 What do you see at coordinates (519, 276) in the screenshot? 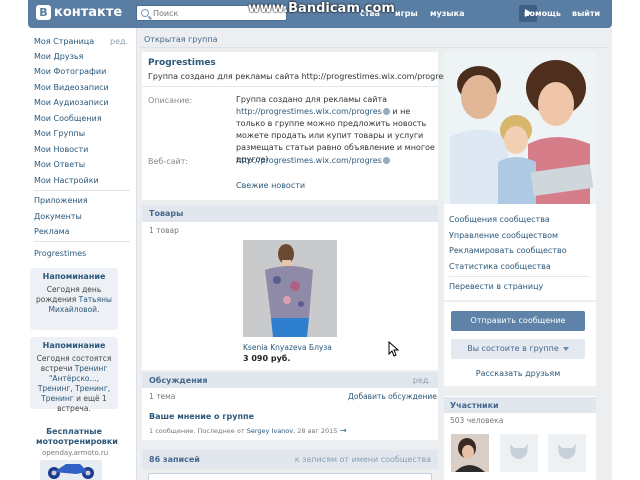
I see `right-divider` at bounding box center [519, 276].